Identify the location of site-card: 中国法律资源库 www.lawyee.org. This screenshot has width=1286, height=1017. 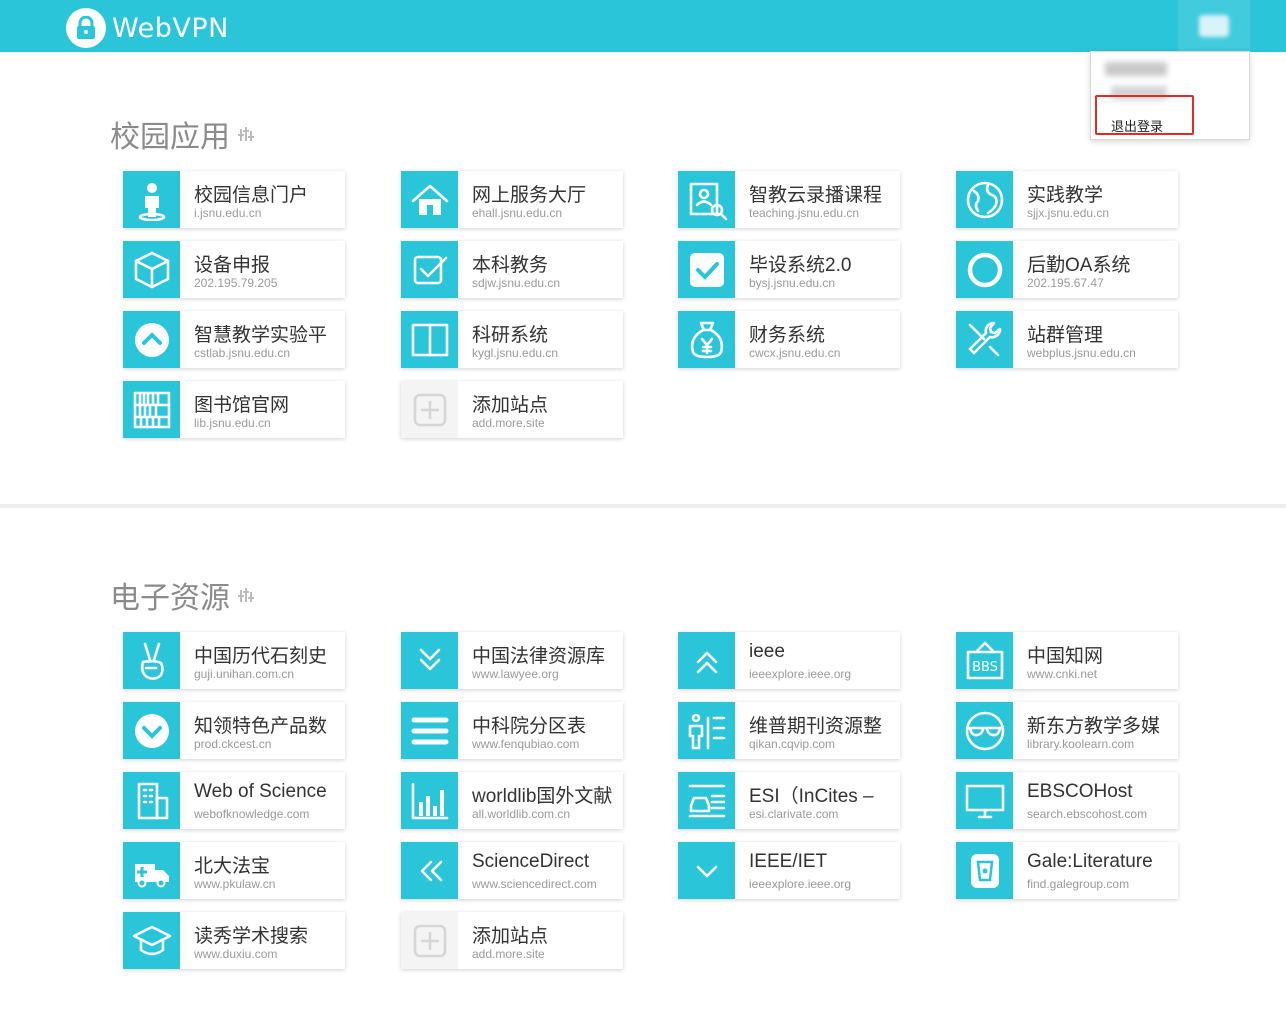
(512, 660).